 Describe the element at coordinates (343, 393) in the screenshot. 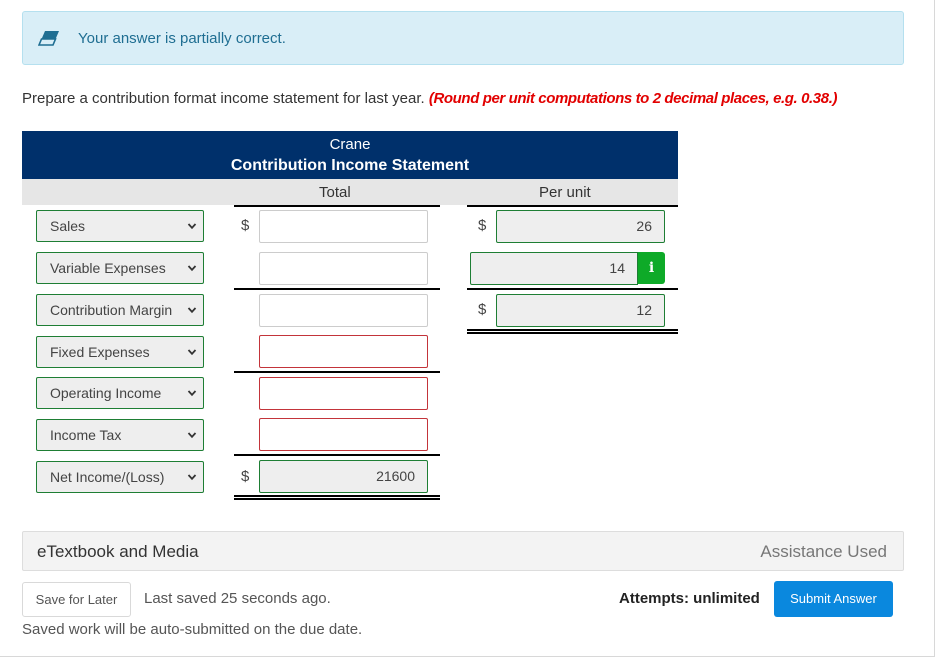

I see `operating-income-total-input` at that location.